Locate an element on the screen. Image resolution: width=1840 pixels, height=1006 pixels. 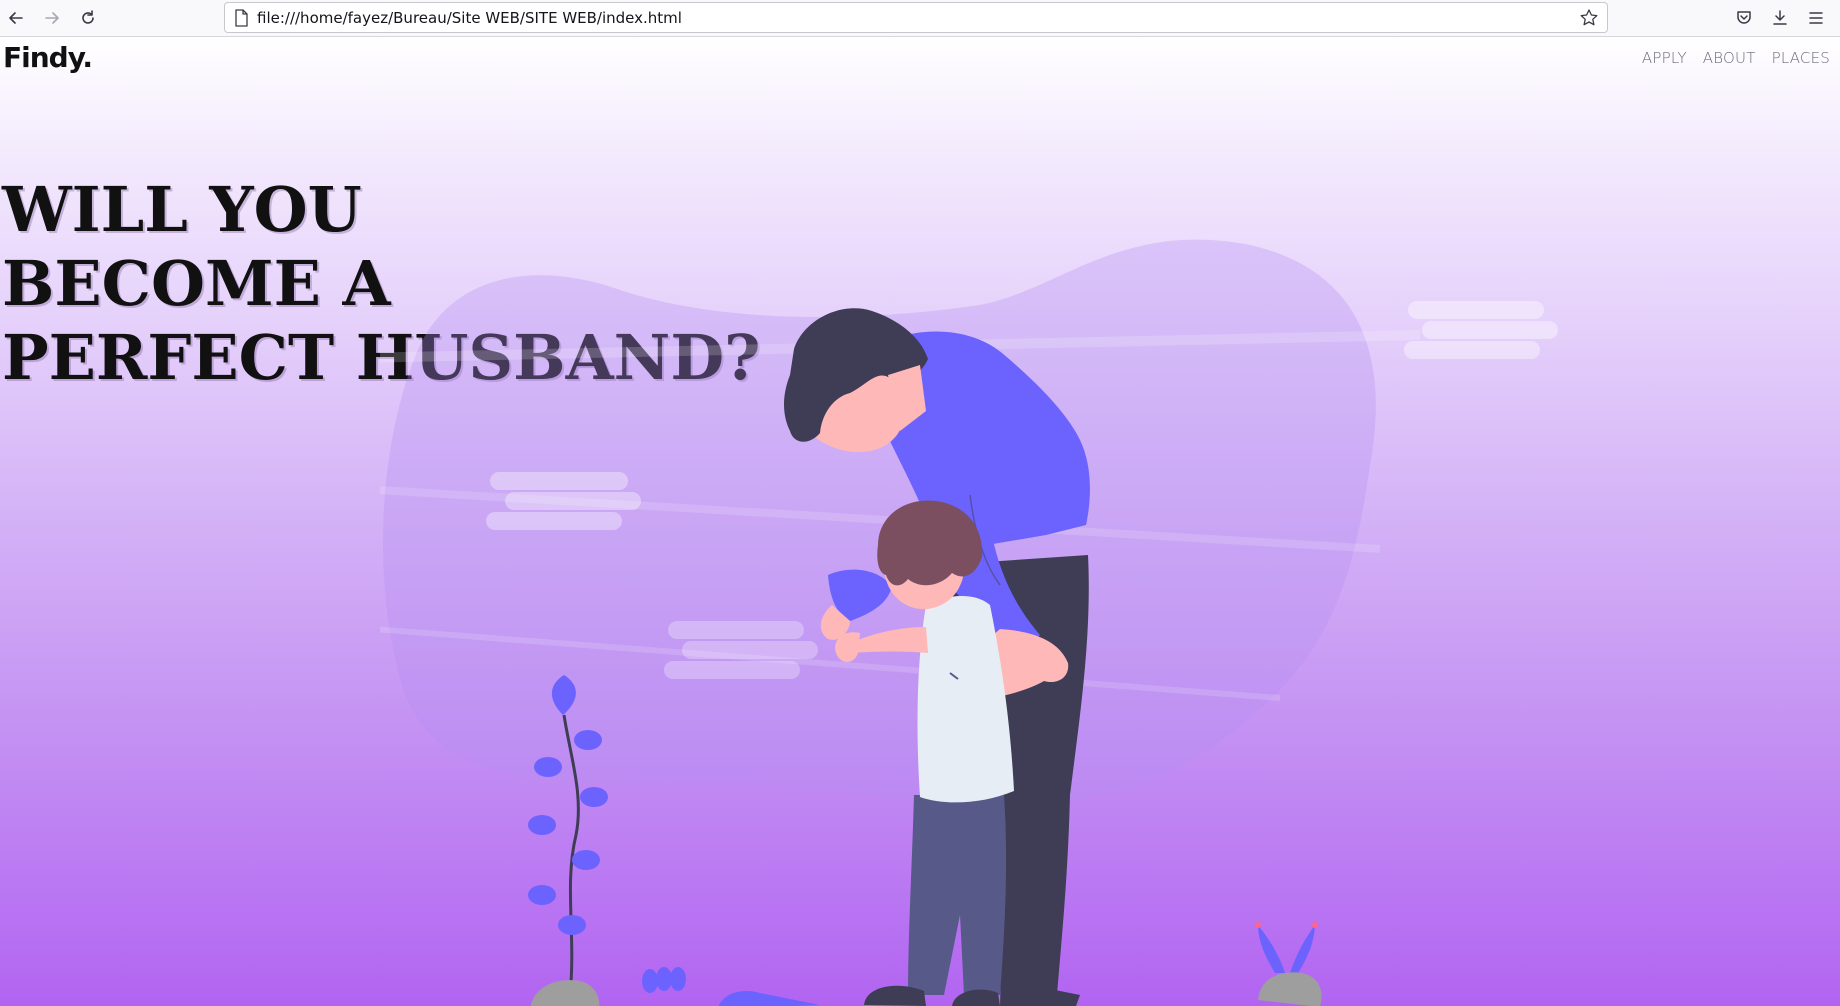
menu-icon is located at coordinates (1816, 18).